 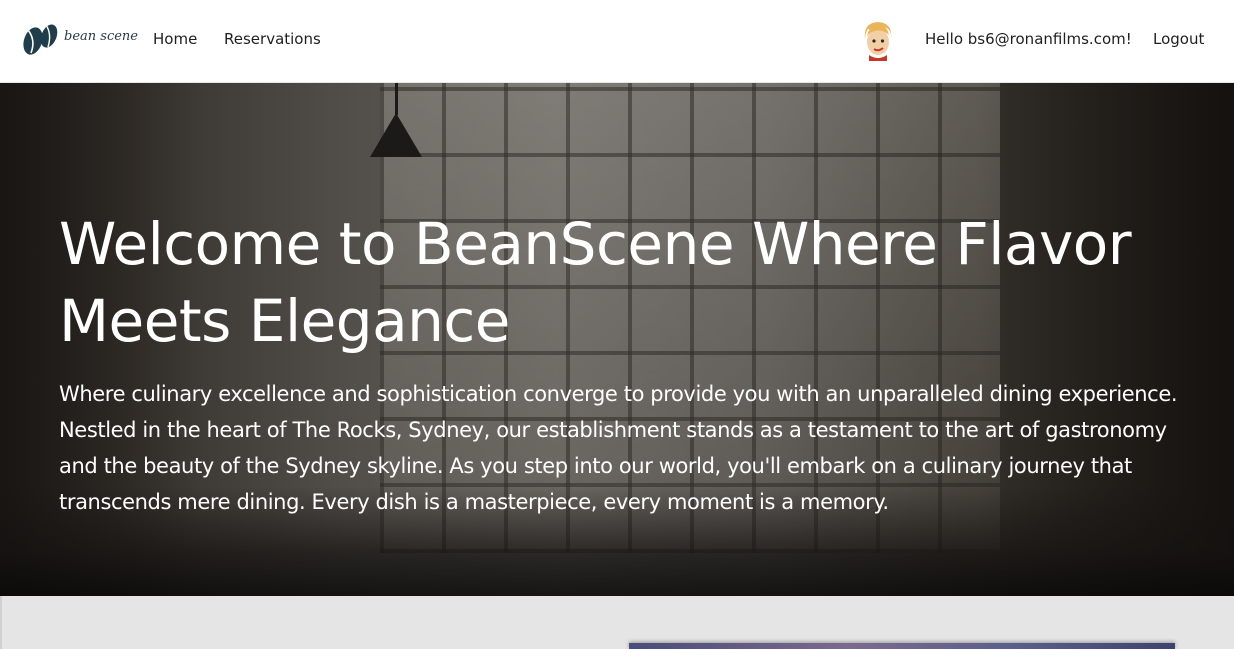 What do you see at coordinates (101, 36) in the screenshot?
I see `brand-name: bean scene` at bounding box center [101, 36].